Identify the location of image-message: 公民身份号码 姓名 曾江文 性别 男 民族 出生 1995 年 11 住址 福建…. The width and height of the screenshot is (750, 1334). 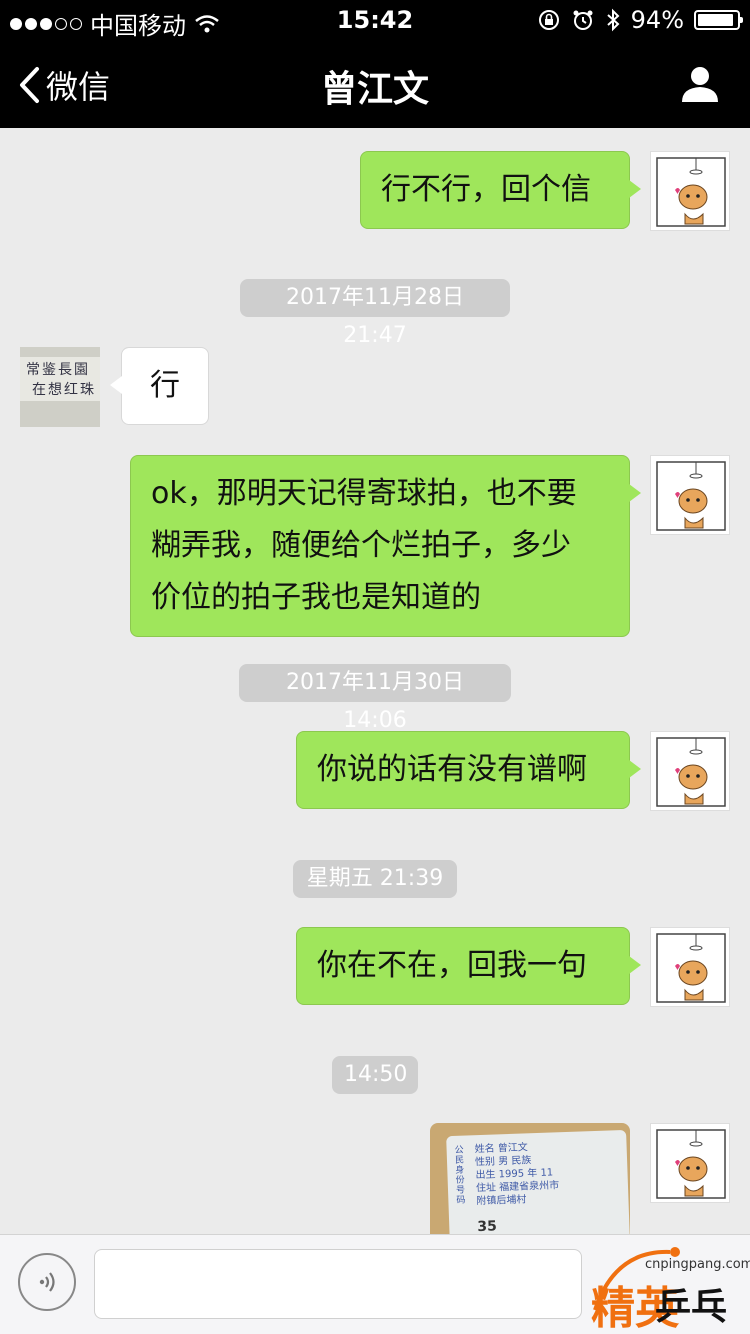
(530, 1178).